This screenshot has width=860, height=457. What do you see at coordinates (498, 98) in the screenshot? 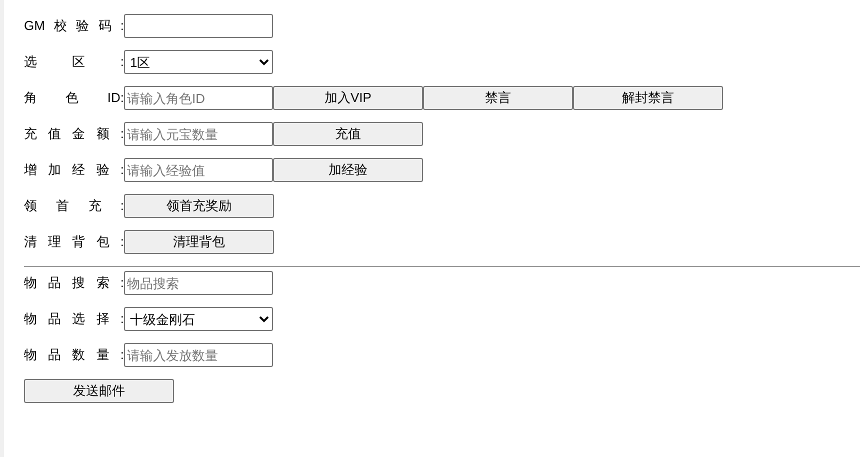
I see `action-button: 禁言` at bounding box center [498, 98].